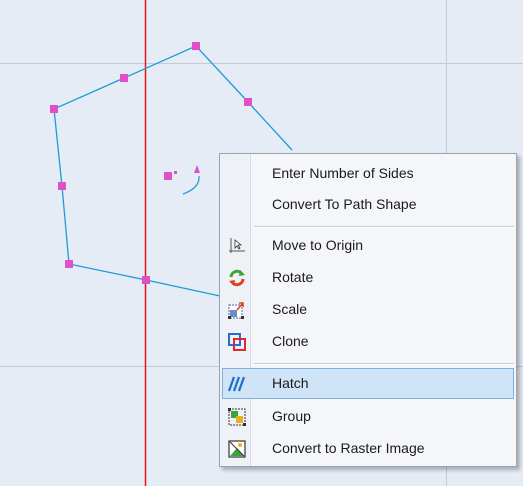  What do you see at coordinates (236, 384) in the screenshot?
I see `hatch-icon` at bounding box center [236, 384].